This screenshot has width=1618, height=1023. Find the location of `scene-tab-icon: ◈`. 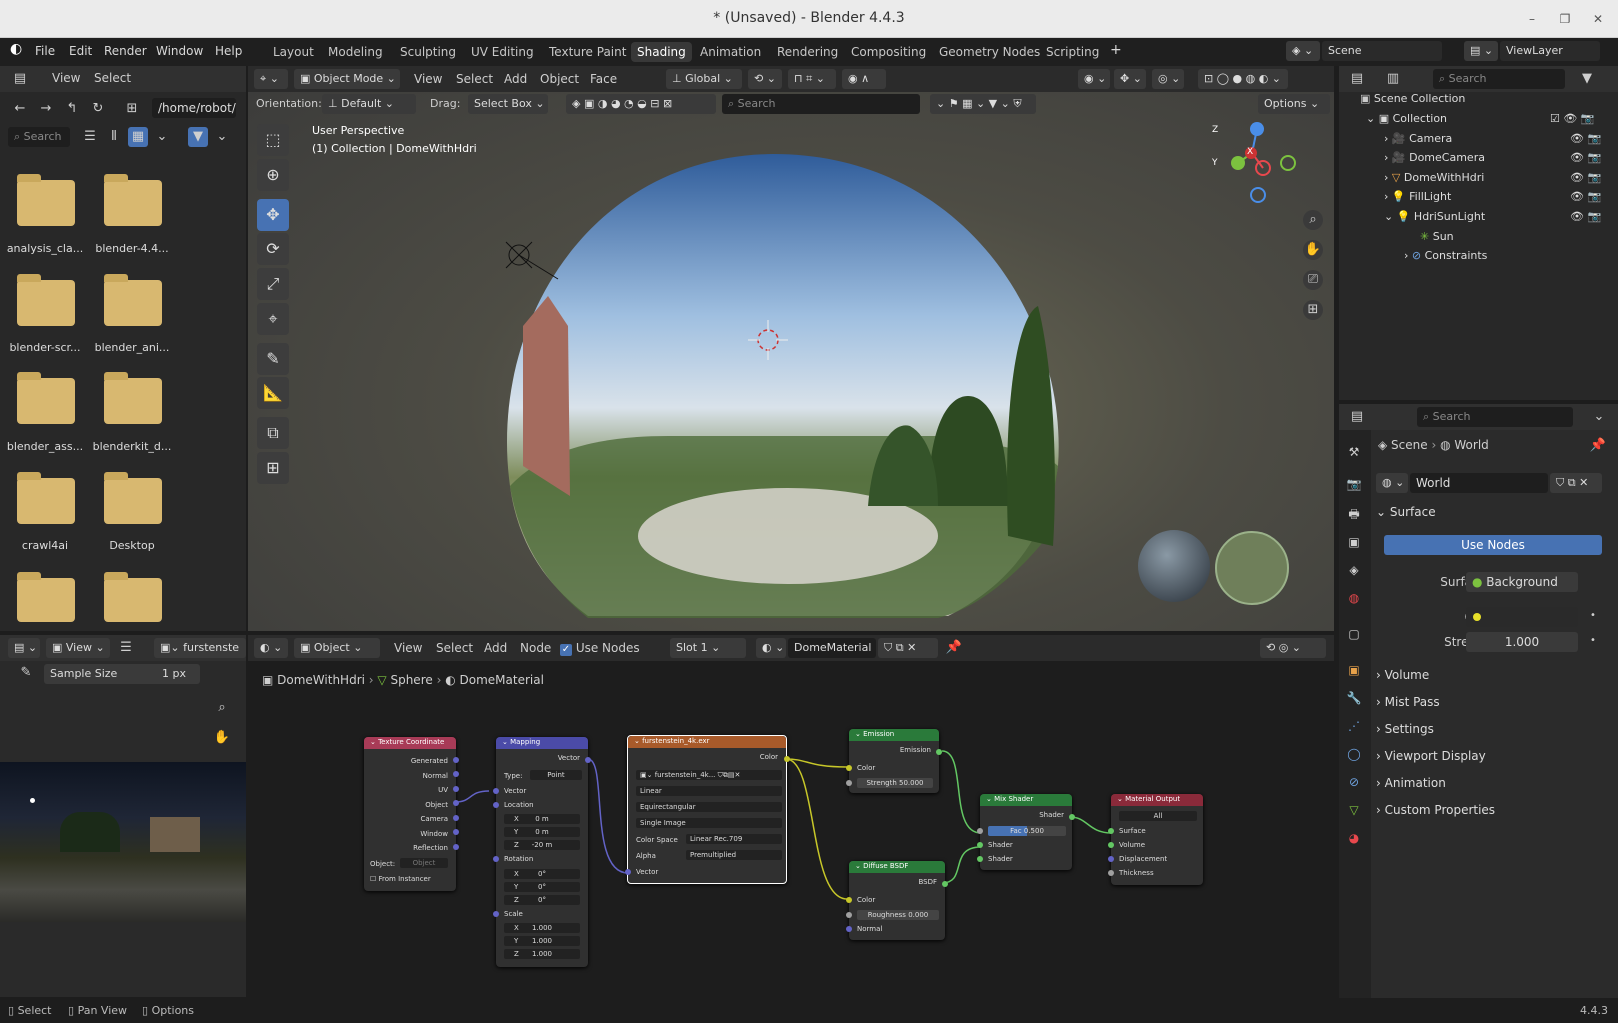

scene-tab-icon: ◈ is located at coordinates (1354, 570).